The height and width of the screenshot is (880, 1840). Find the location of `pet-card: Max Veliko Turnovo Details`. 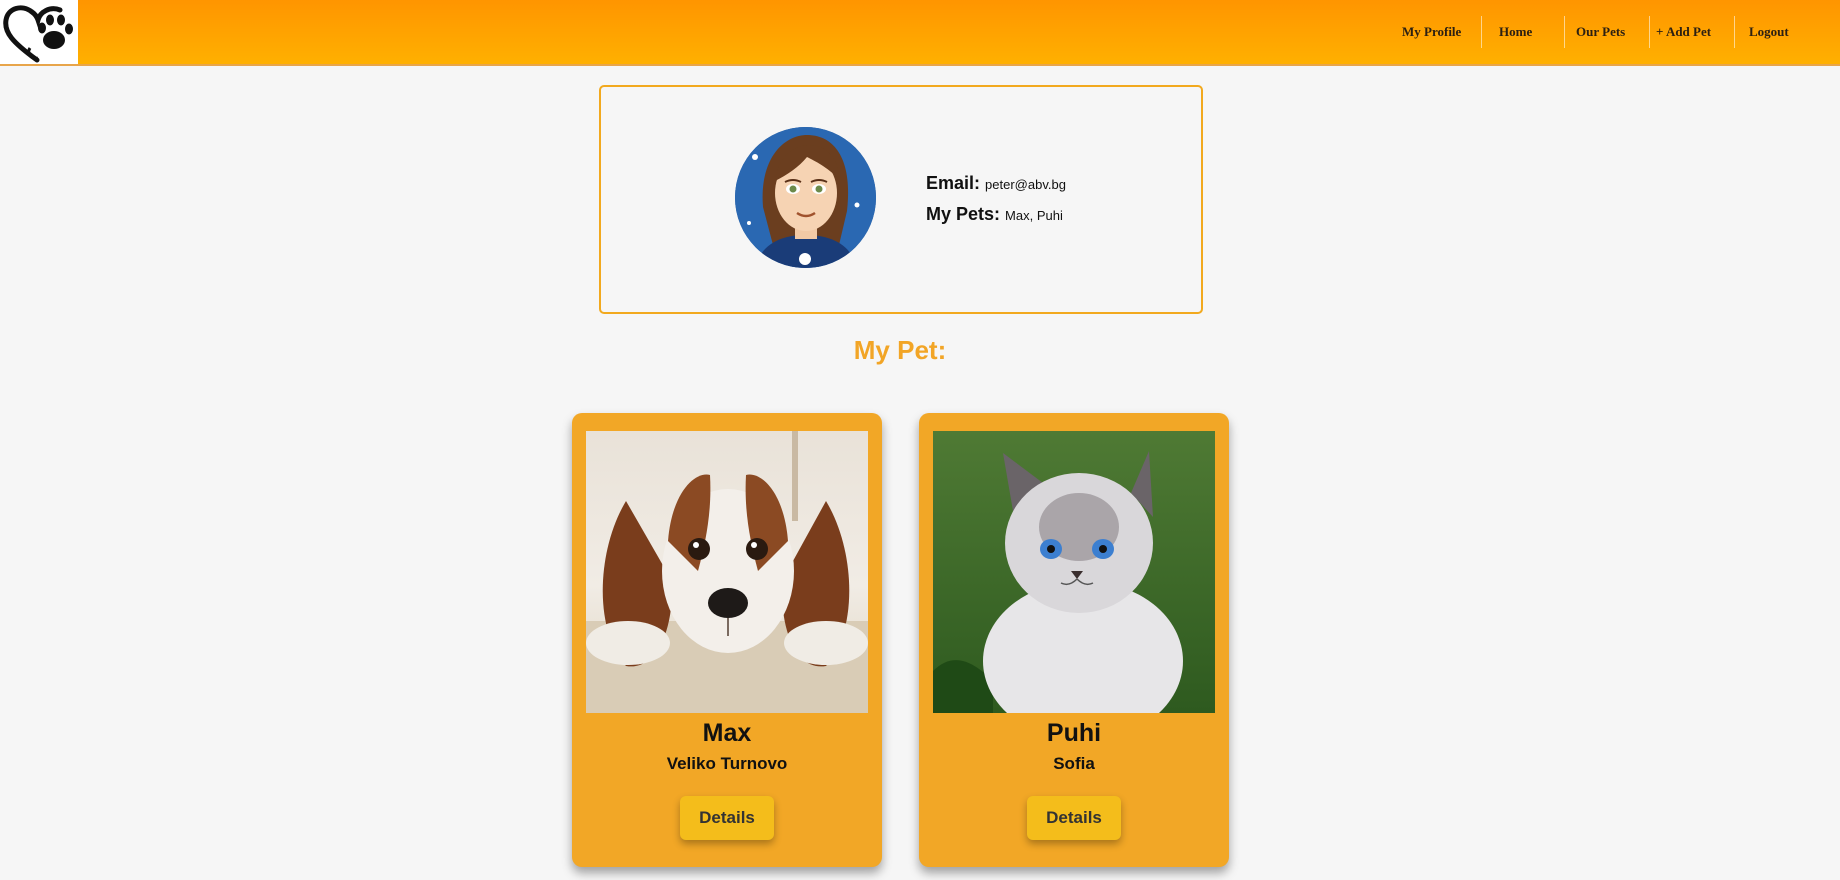

pet-card: Max Veliko Turnovo Details is located at coordinates (727, 640).